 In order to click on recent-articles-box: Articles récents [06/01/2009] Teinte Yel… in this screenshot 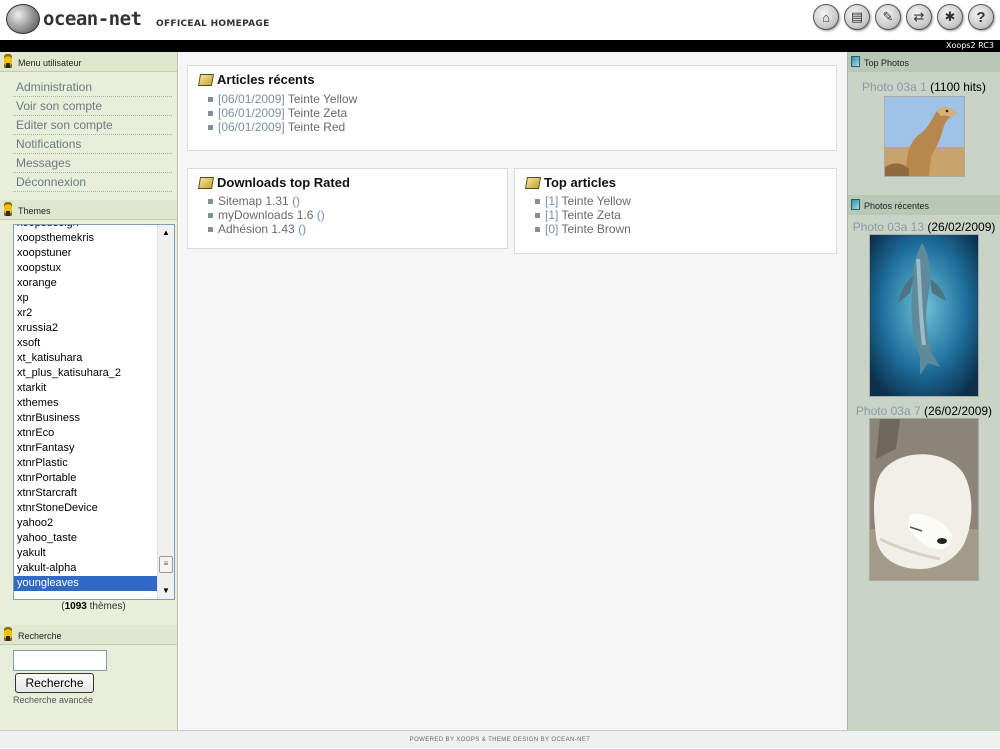, I will do `click(512, 108)`.